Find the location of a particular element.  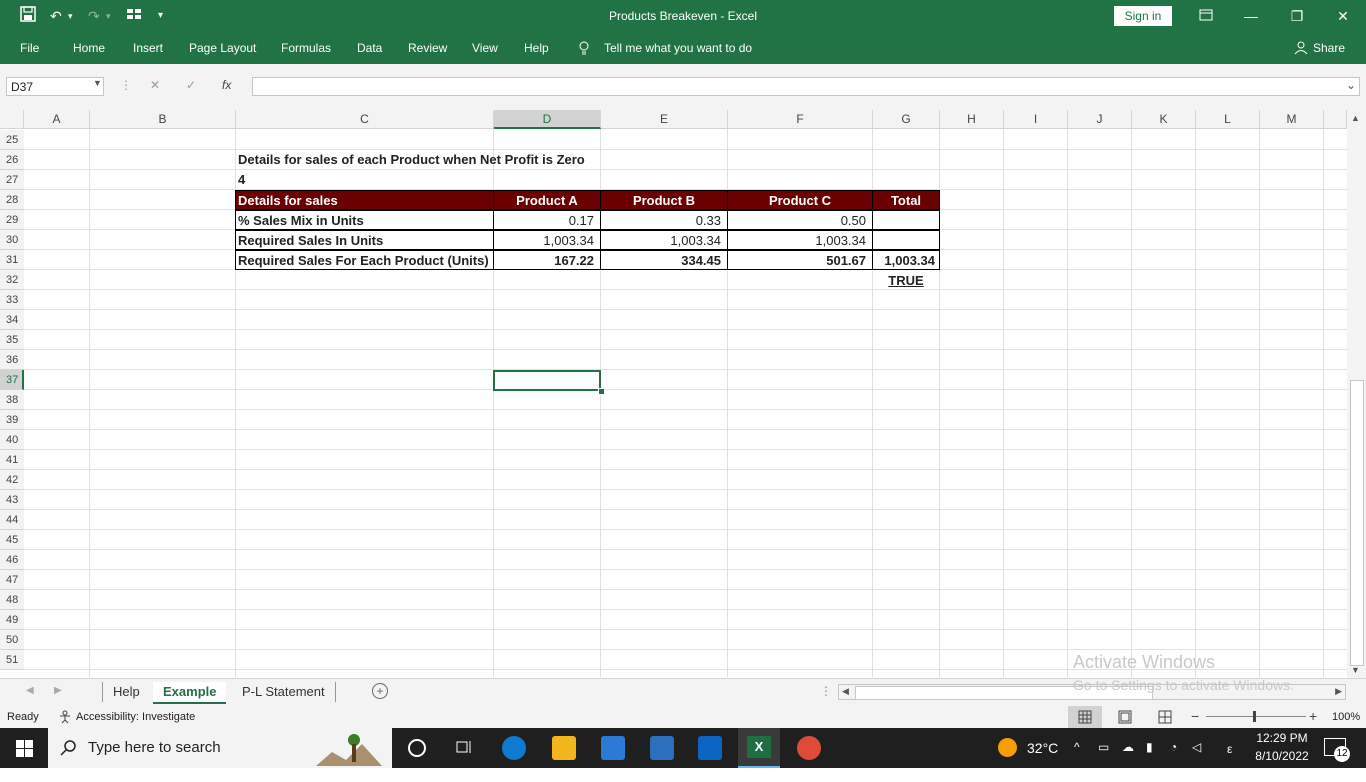

scroll-right-icon: ▶ is located at coordinates (1338, 691).